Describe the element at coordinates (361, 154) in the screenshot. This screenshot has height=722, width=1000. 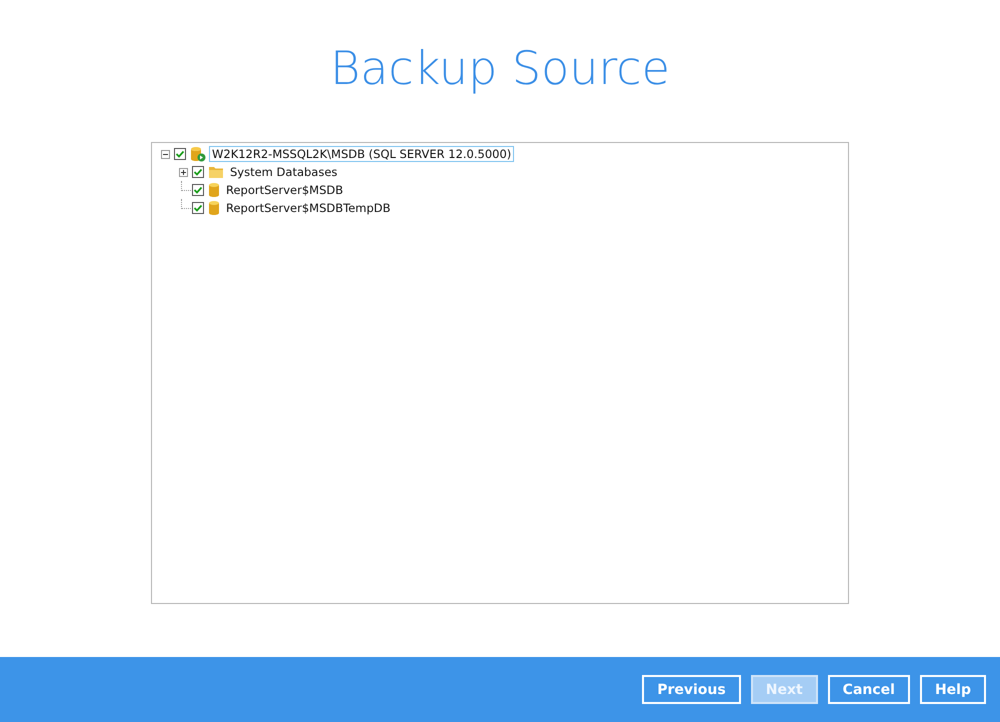
I see `tree-item: W2K12R2-MSSQL2K\MSDB (SQL SERVER 12.0.5000)` at that location.